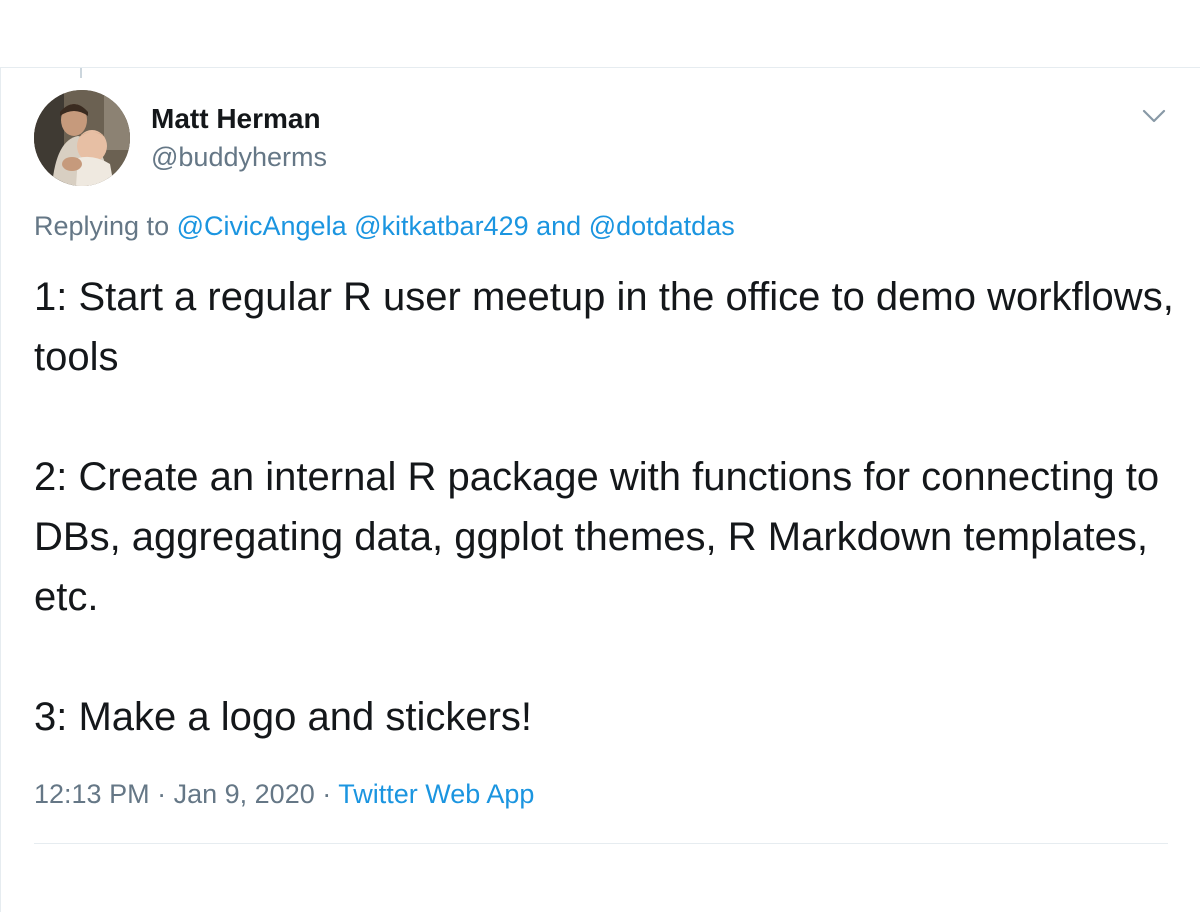 The image size is (1200, 912). What do you see at coordinates (601, 843) in the screenshot?
I see `divider` at bounding box center [601, 843].